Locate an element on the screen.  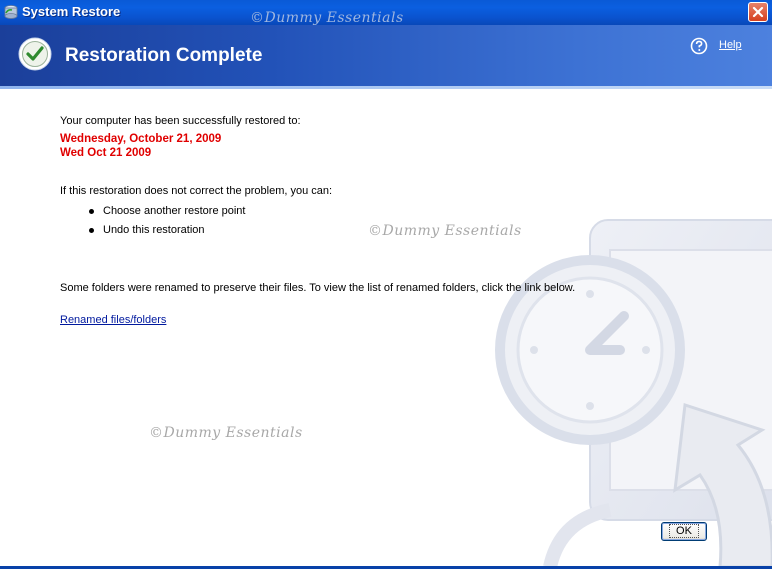
close-icon is located at coordinates (758, 12).